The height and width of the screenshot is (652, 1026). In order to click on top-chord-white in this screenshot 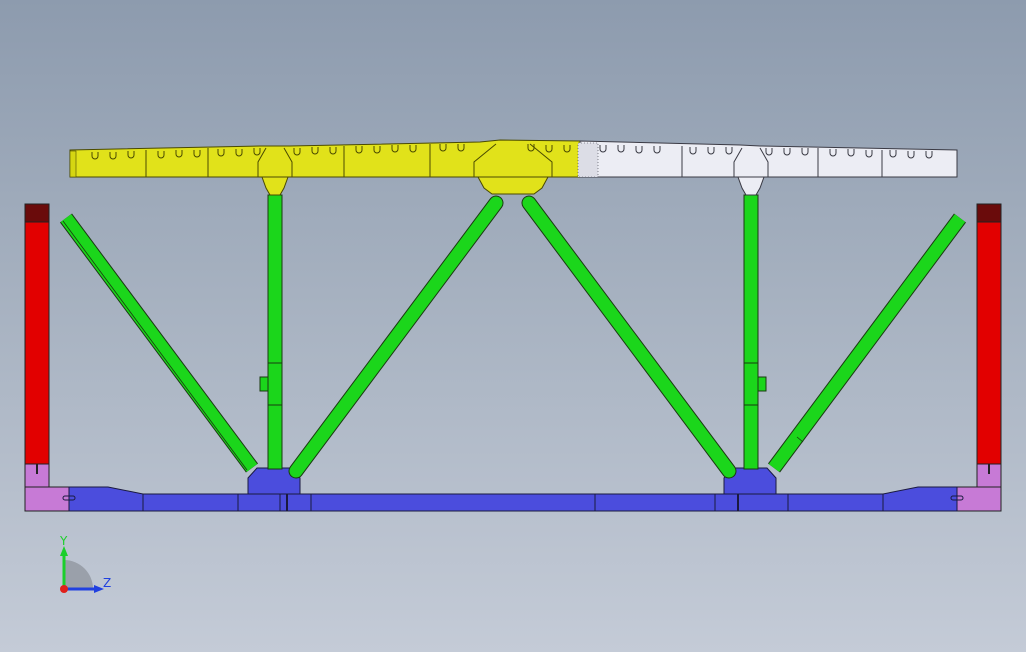, I will do `click(767, 159)`.